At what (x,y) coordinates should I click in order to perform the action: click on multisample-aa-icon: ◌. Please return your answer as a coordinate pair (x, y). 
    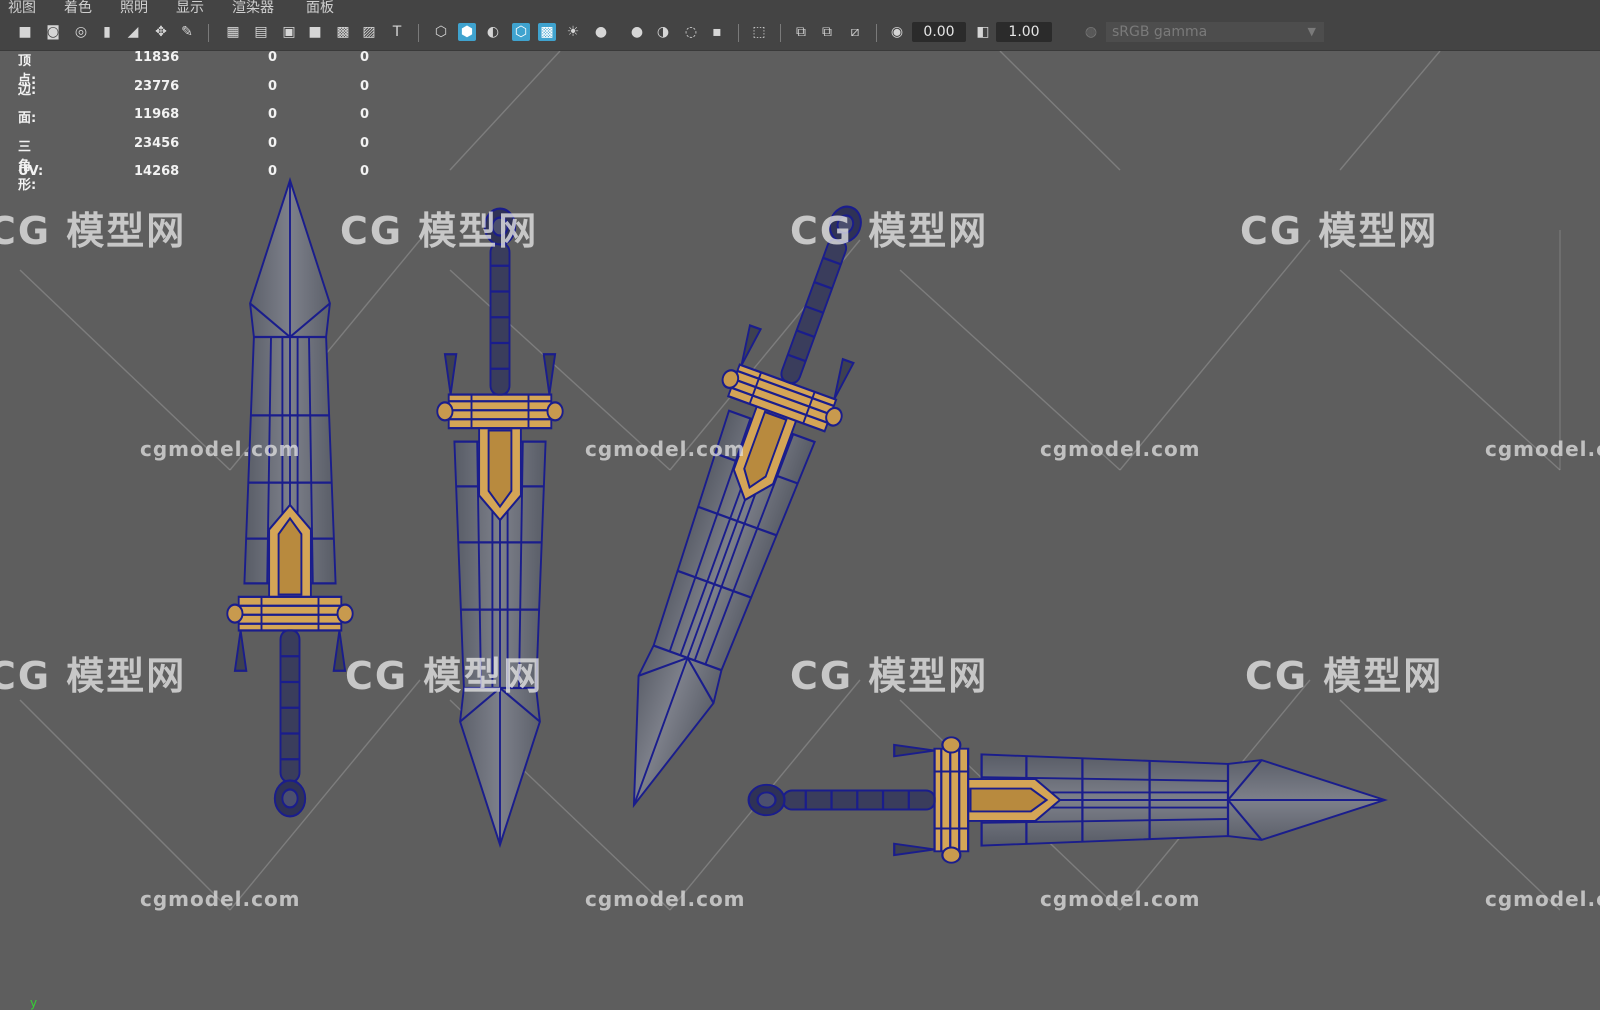
    Looking at the image, I should click on (691, 32).